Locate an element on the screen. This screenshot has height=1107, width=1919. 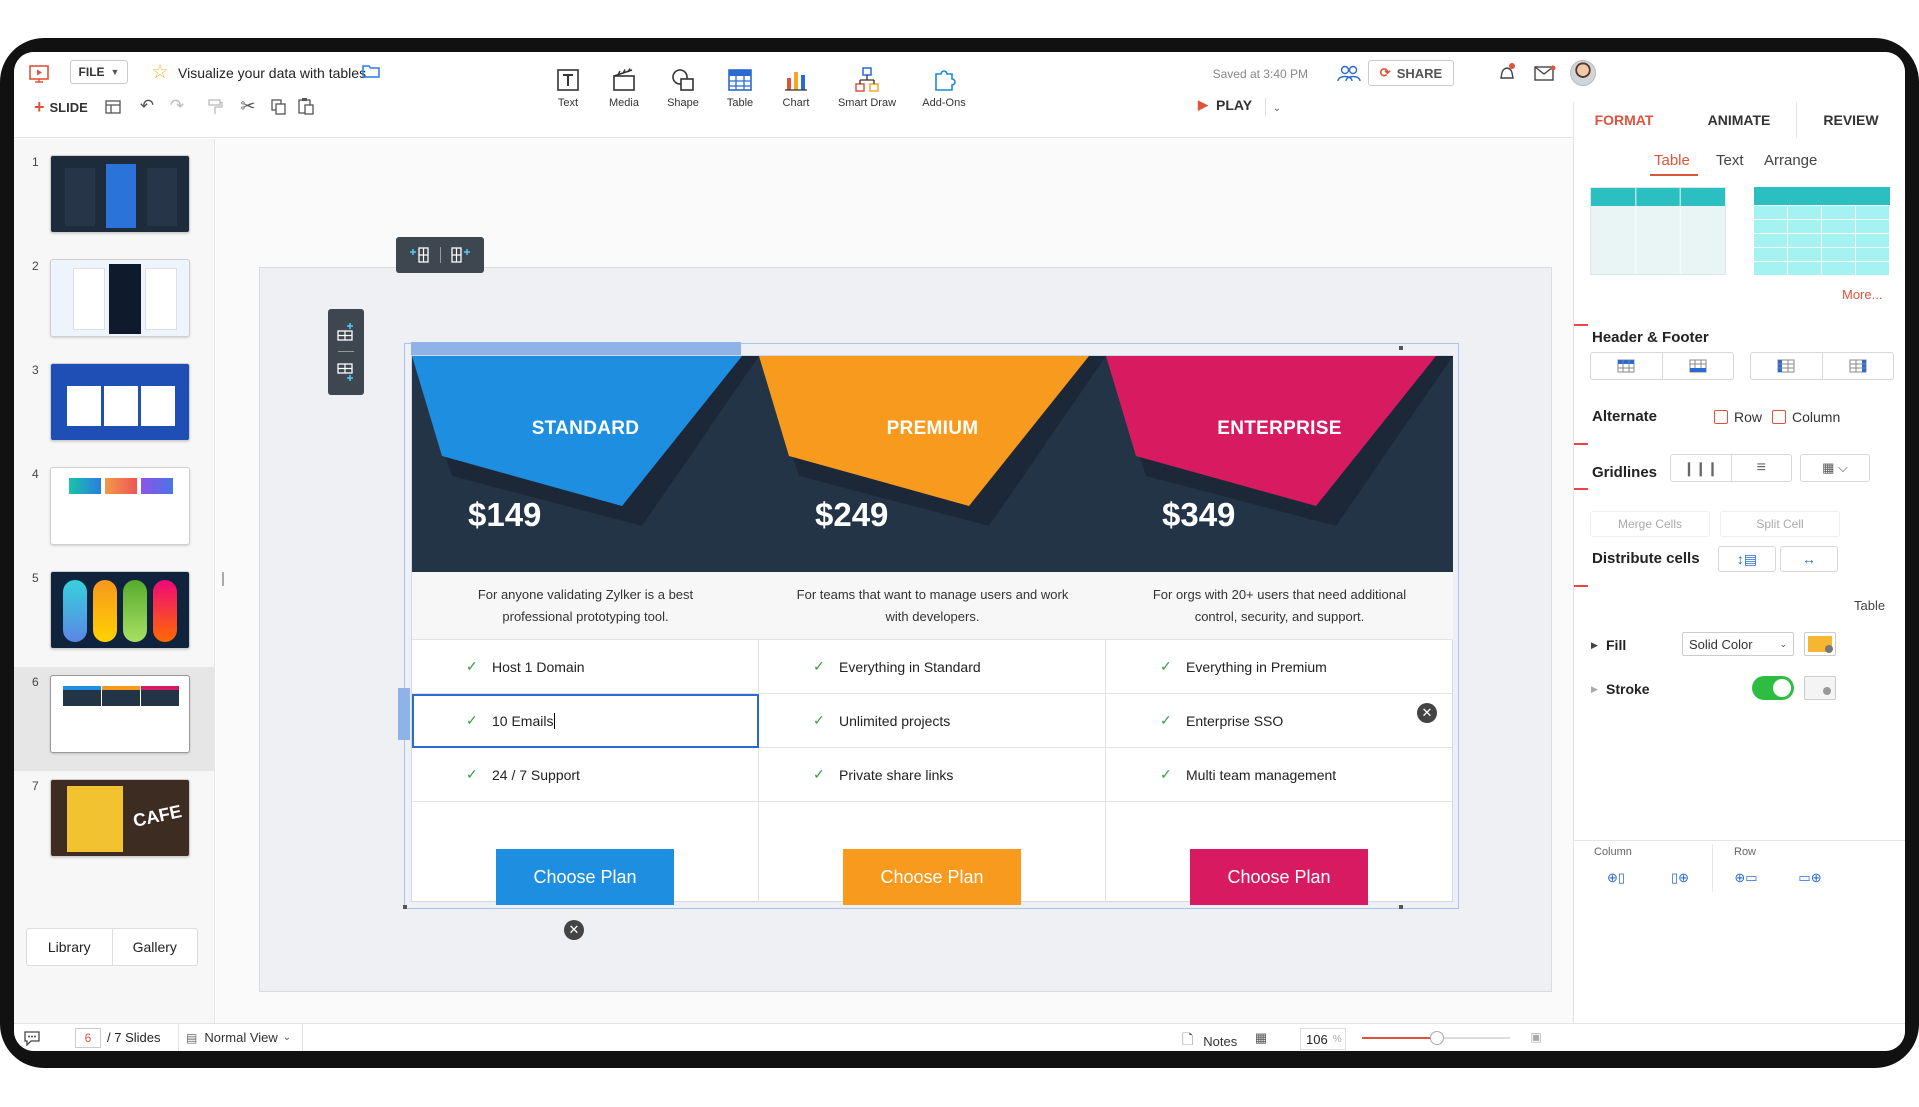
view-mode-dropdown: ▤ Normal View ⌄ is located at coordinates (238, 1037).